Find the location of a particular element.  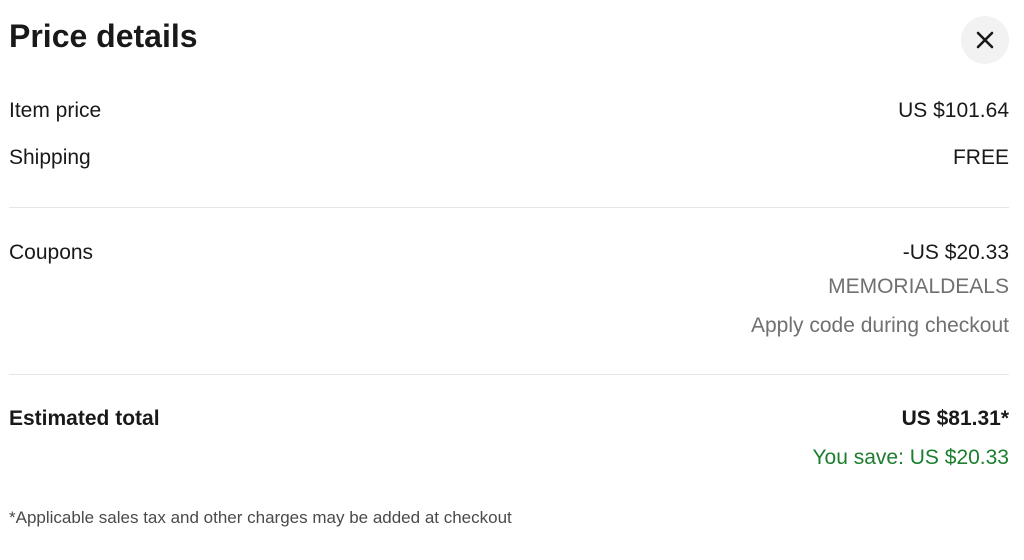

coupons-label: Coupons is located at coordinates (51, 252).